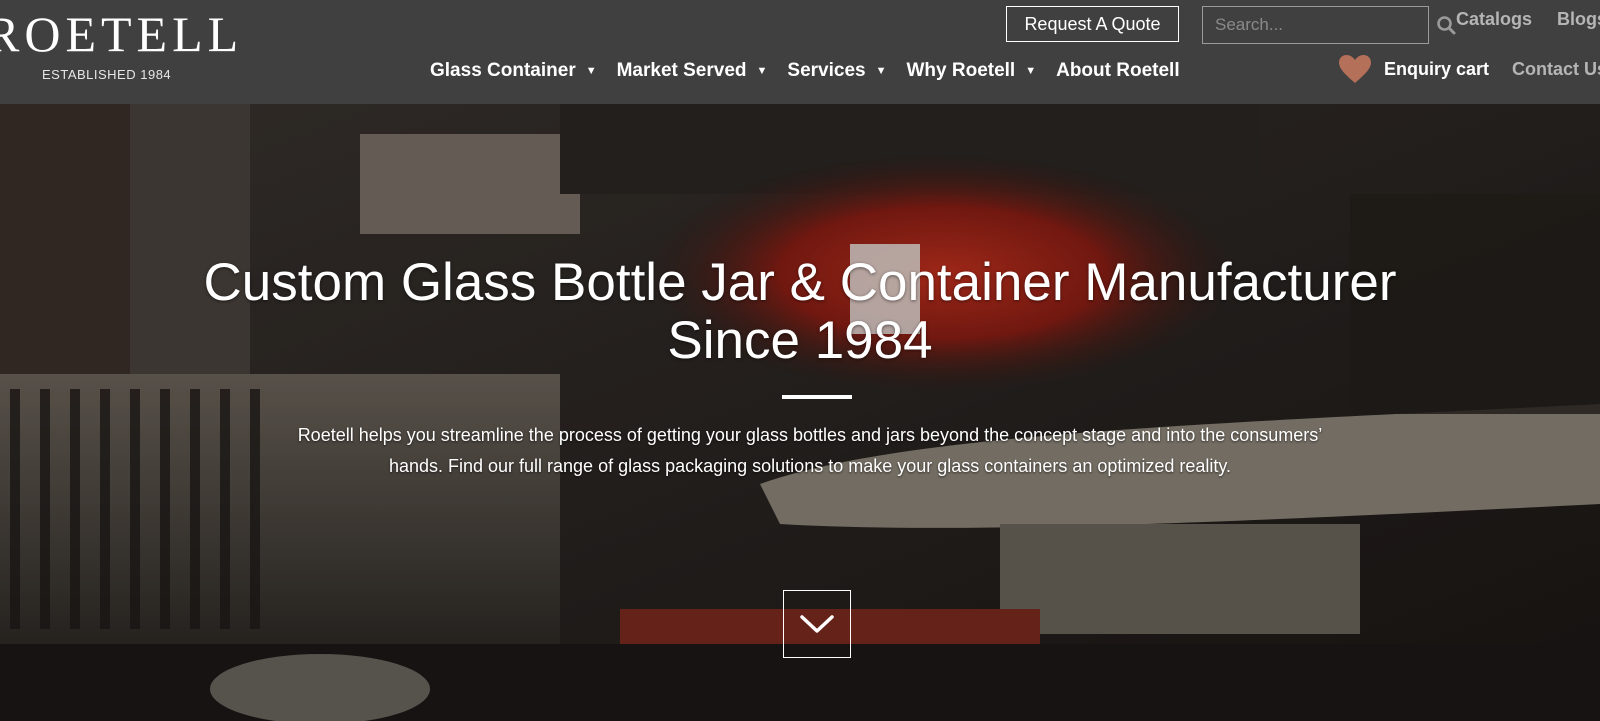 The width and height of the screenshot is (1600, 721). What do you see at coordinates (122, 34) in the screenshot?
I see `logo-wordmark: ROETELL` at bounding box center [122, 34].